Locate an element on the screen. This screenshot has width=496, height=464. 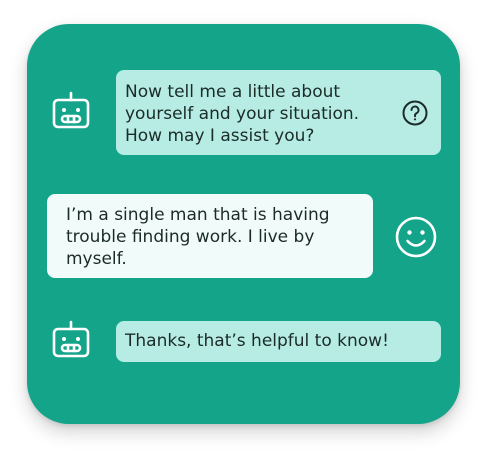
bot-message-bubble: Thanks, that’s helpful to know! is located at coordinates (278, 341).